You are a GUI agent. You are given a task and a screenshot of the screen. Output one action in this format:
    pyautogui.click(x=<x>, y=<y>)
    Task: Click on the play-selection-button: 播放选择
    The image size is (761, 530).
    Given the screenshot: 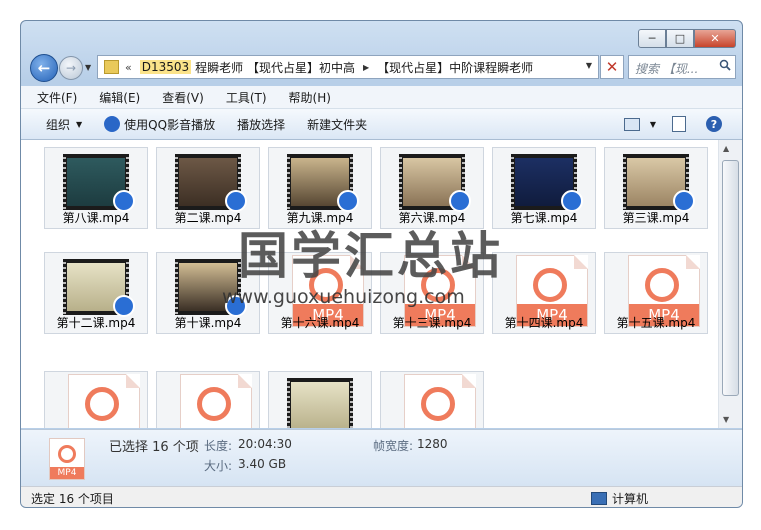 What is the action you would take?
    pyautogui.click(x=261, y=124)
    